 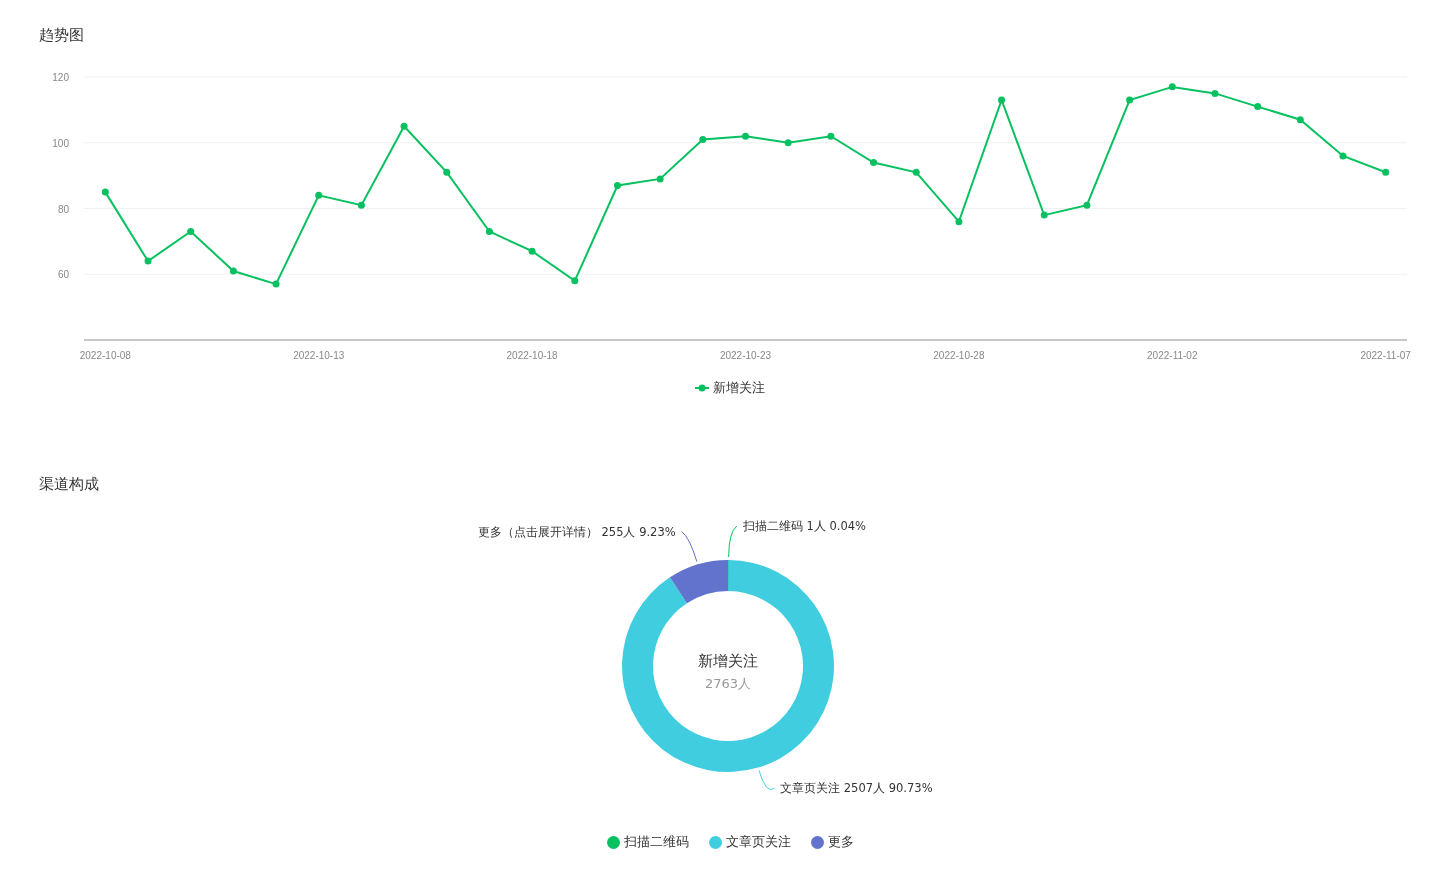 What do you see at coordinates (319, 355) in the screenshot?
I see `axis-label: 2022-10-13` at bounding box center [319, 355].